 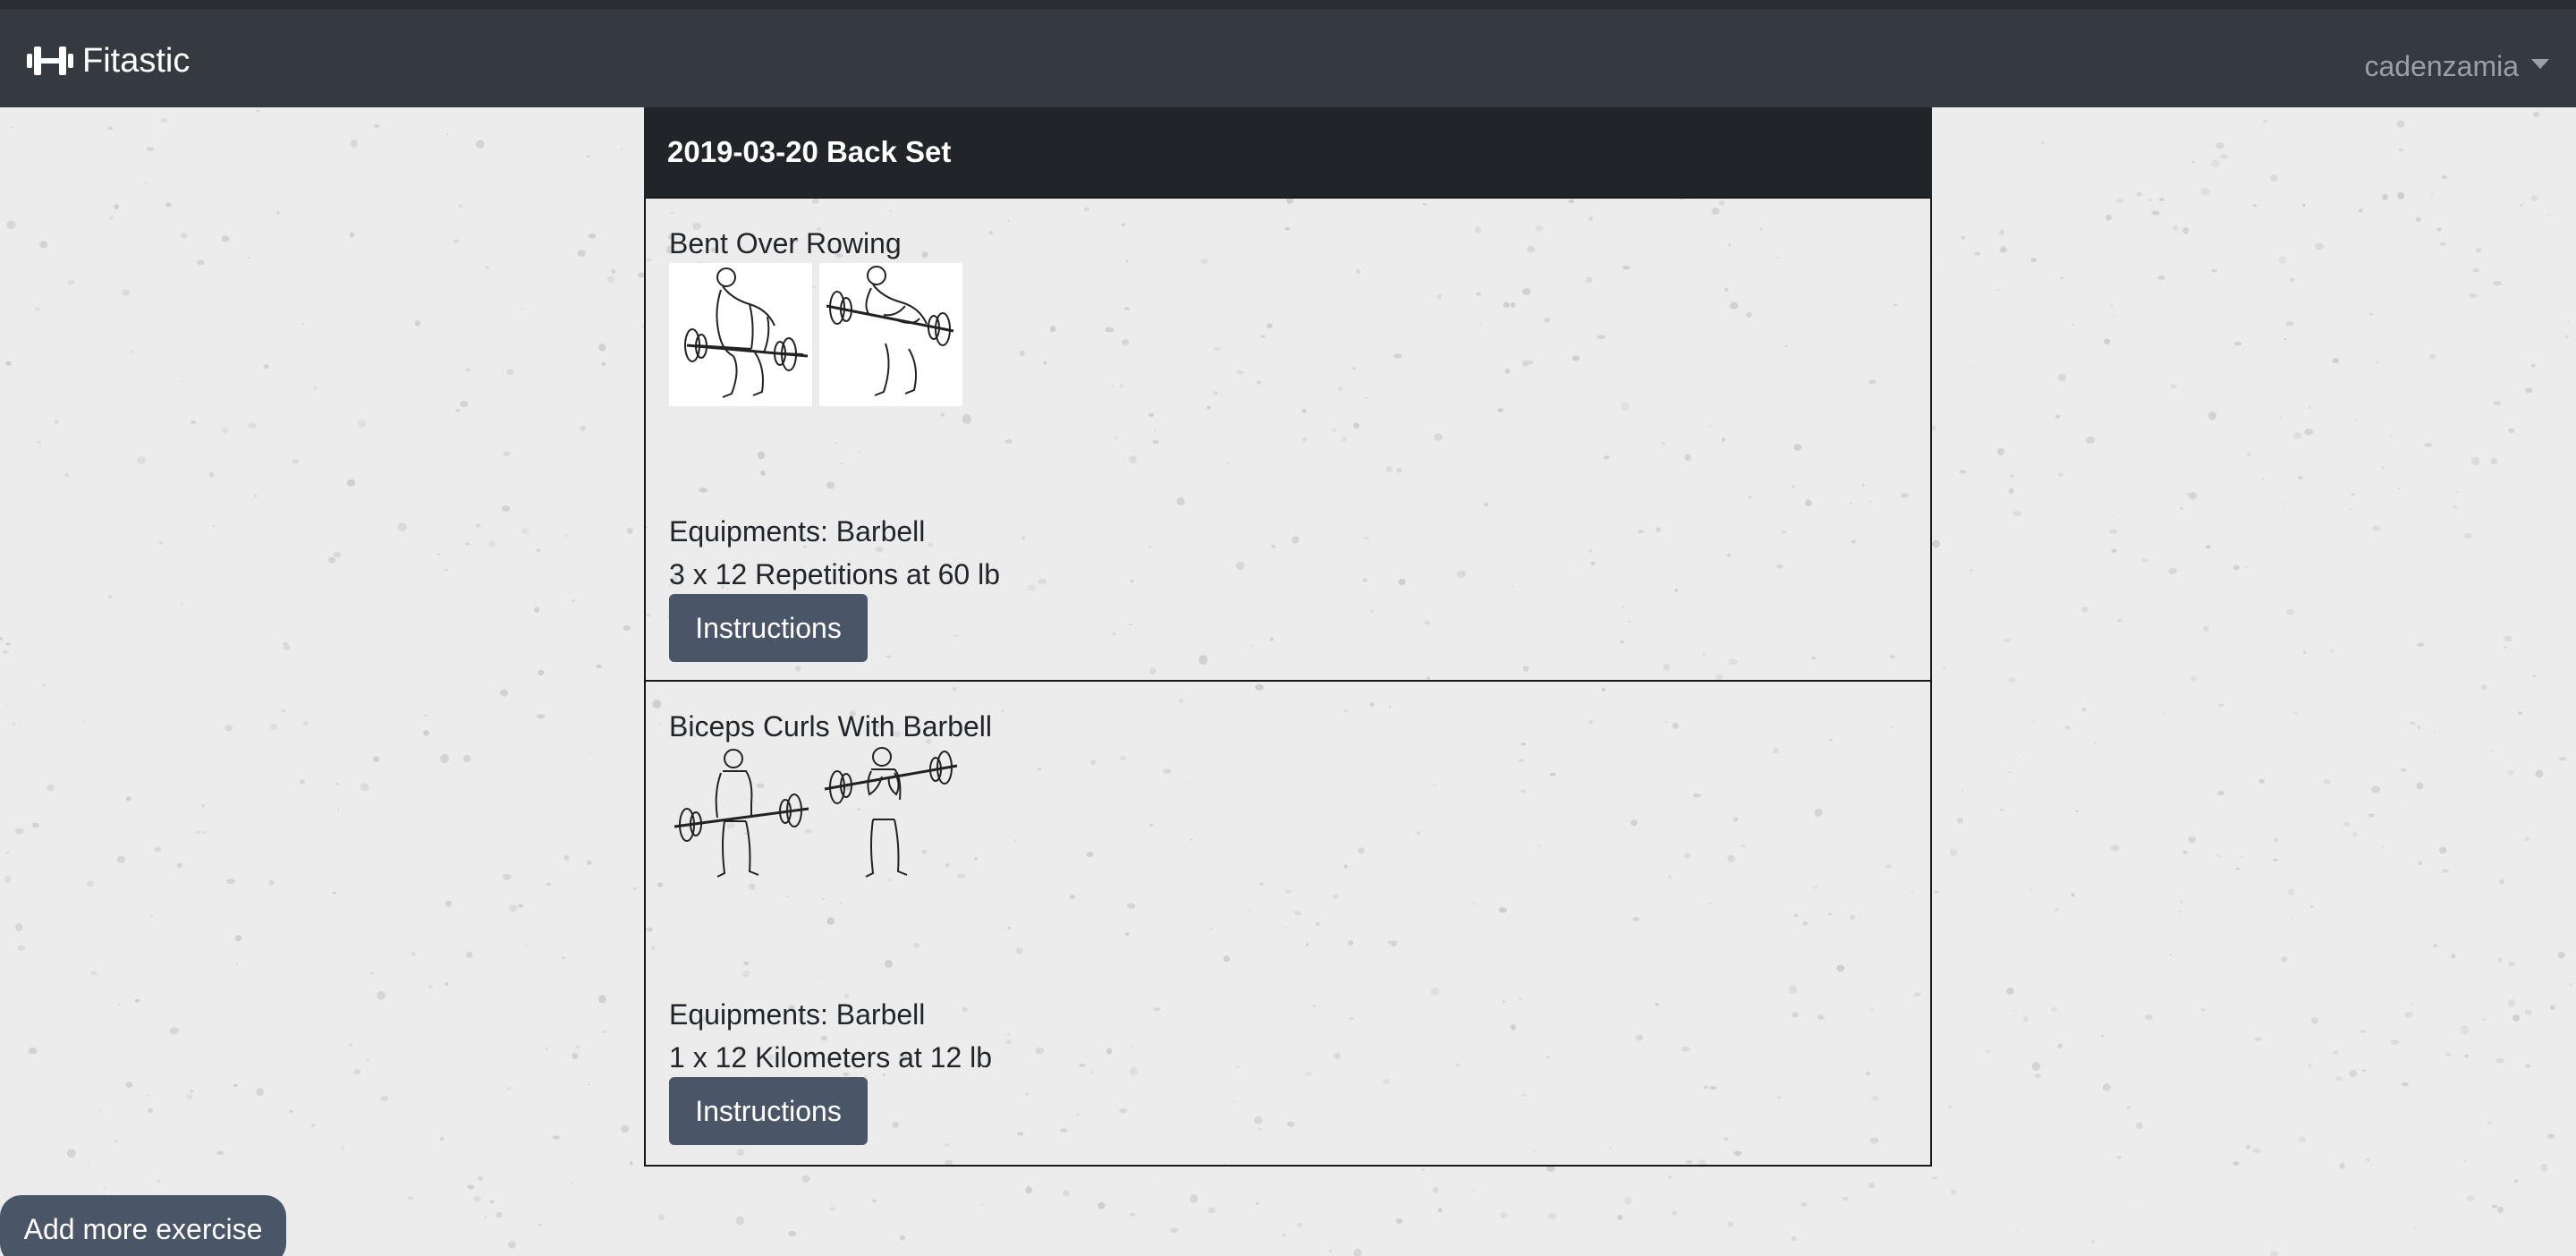 What do you see at coordinates (741, 813) in the screenshot?
I see `barbell-curl-start-image` at bounding box center [741, 813].